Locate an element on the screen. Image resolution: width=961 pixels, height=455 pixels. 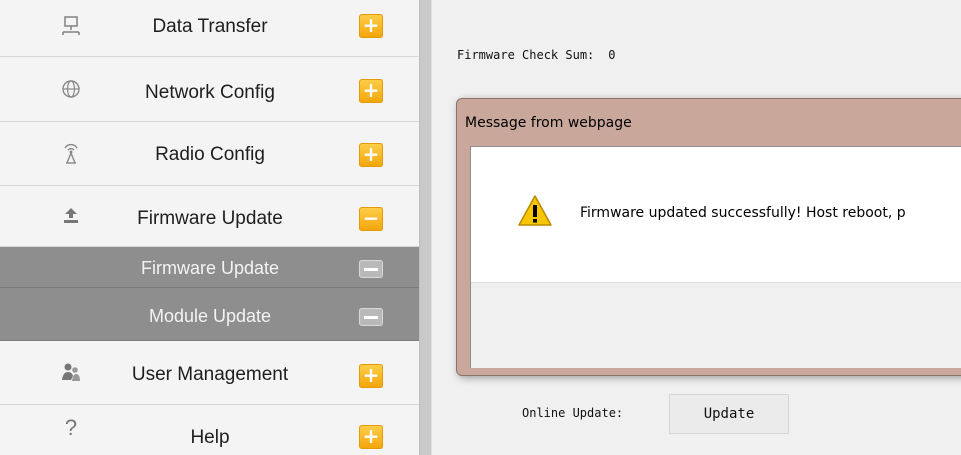
sidebar-item-data-transfer: Data Transfer + is located at coordinates (209, 28).